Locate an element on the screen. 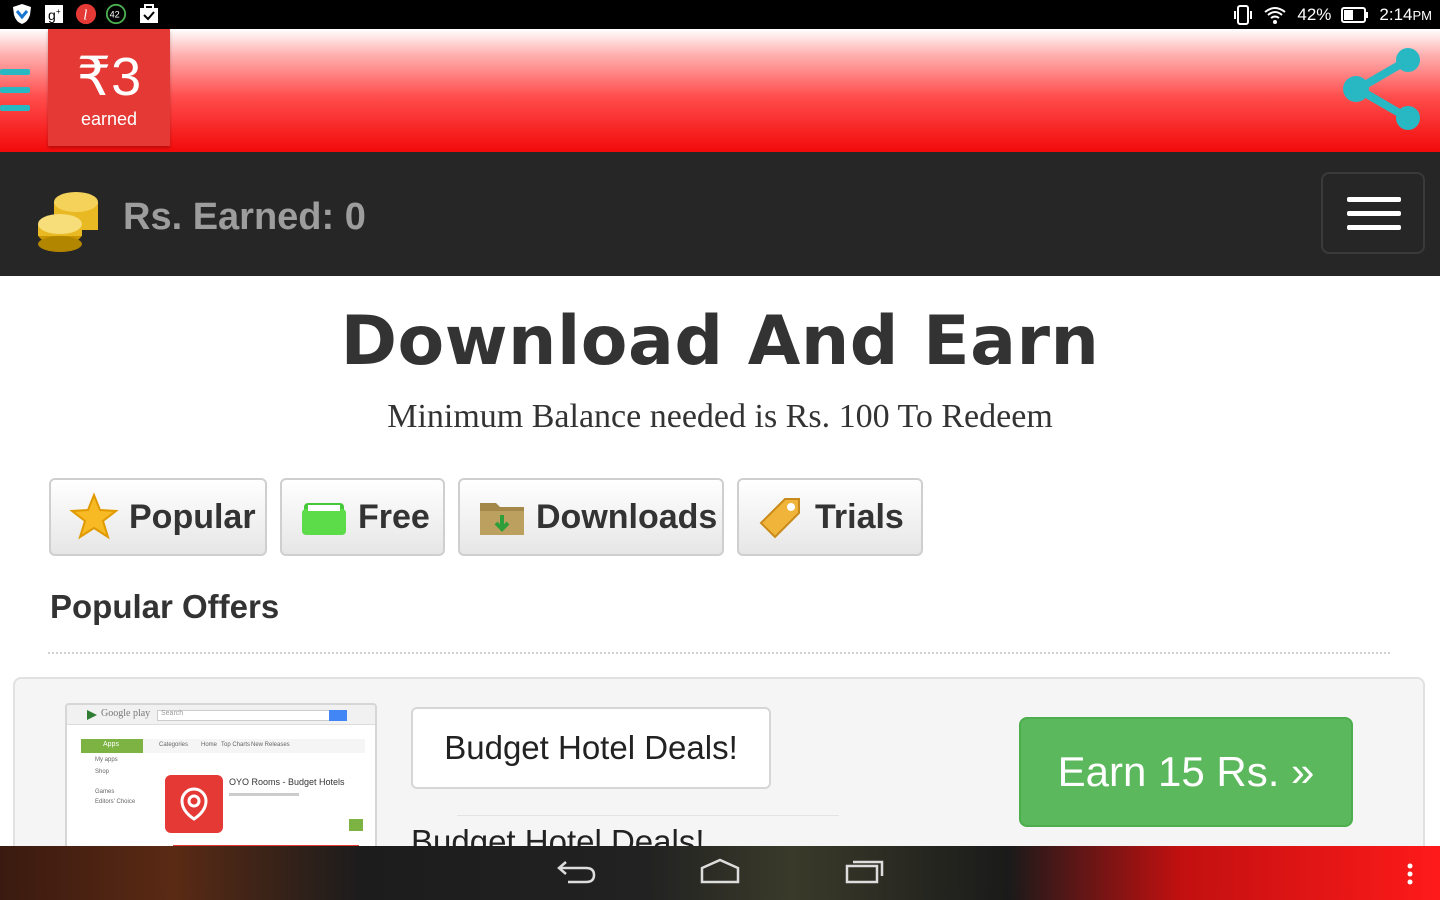 The image size is (1440, 900). back-icon is located at coordinates (576, 871).